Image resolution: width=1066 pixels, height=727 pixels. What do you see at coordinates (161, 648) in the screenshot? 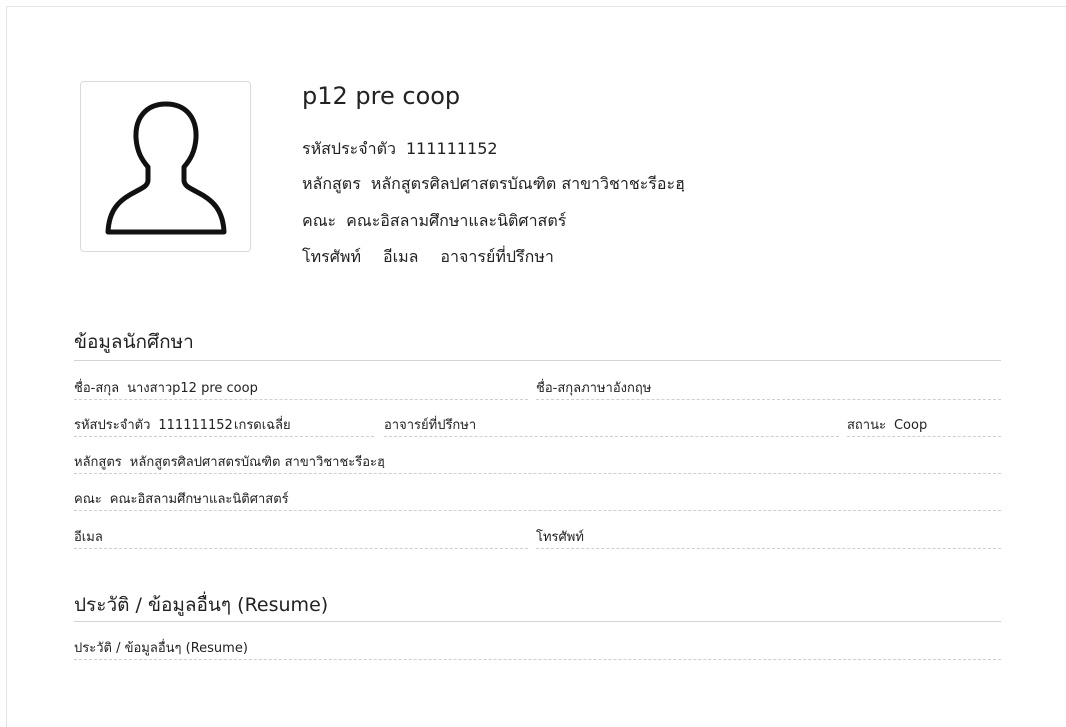
I see `resume-label: ประวัติ / ข้อมูลอื่นๆ (Resume)` at bounding box center [161, 648].